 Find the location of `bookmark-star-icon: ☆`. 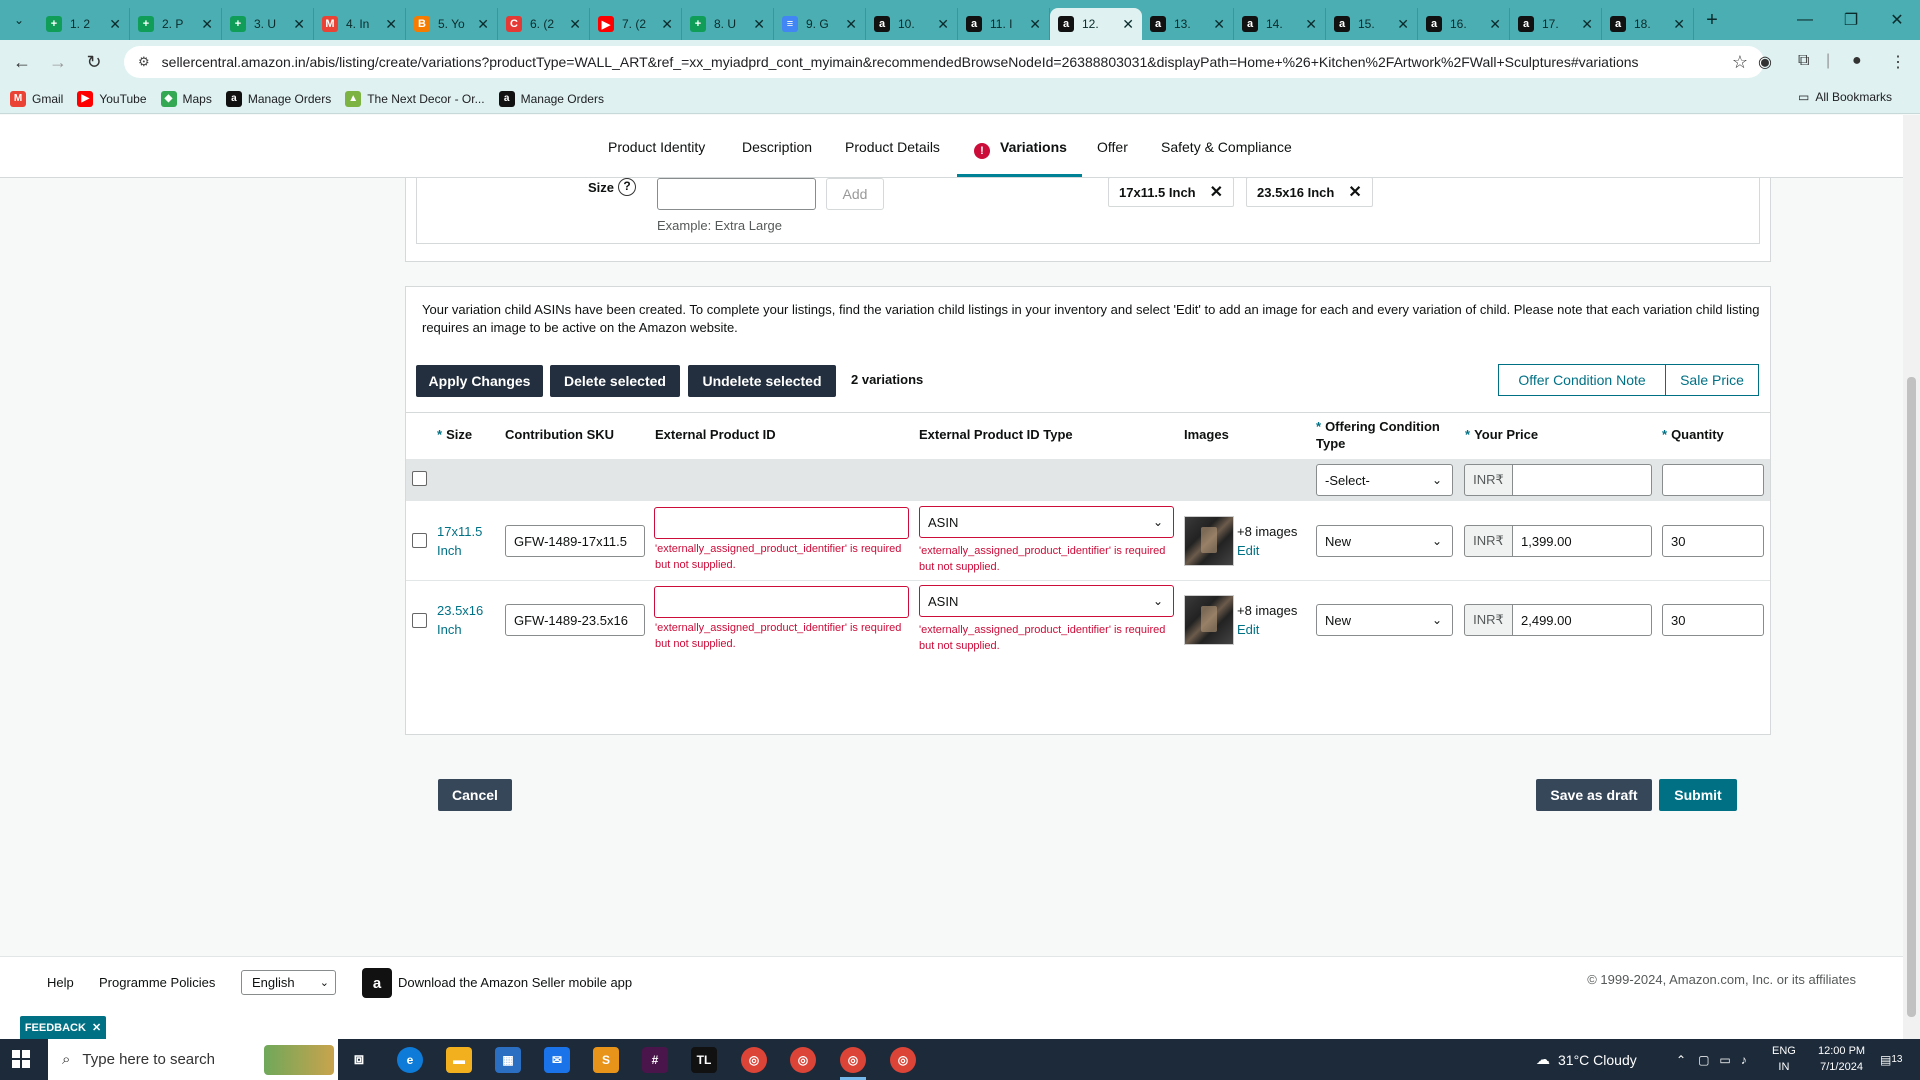

bookmark-star-icon: ☆ is located at coordinates (1740, 62).